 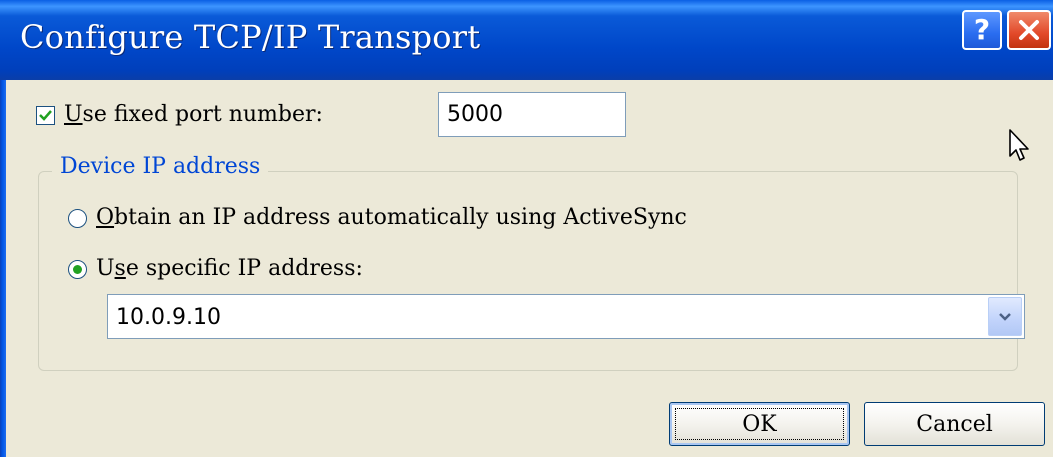 I want to click on fixed-port-checkbox, so click(x=45, y=115).